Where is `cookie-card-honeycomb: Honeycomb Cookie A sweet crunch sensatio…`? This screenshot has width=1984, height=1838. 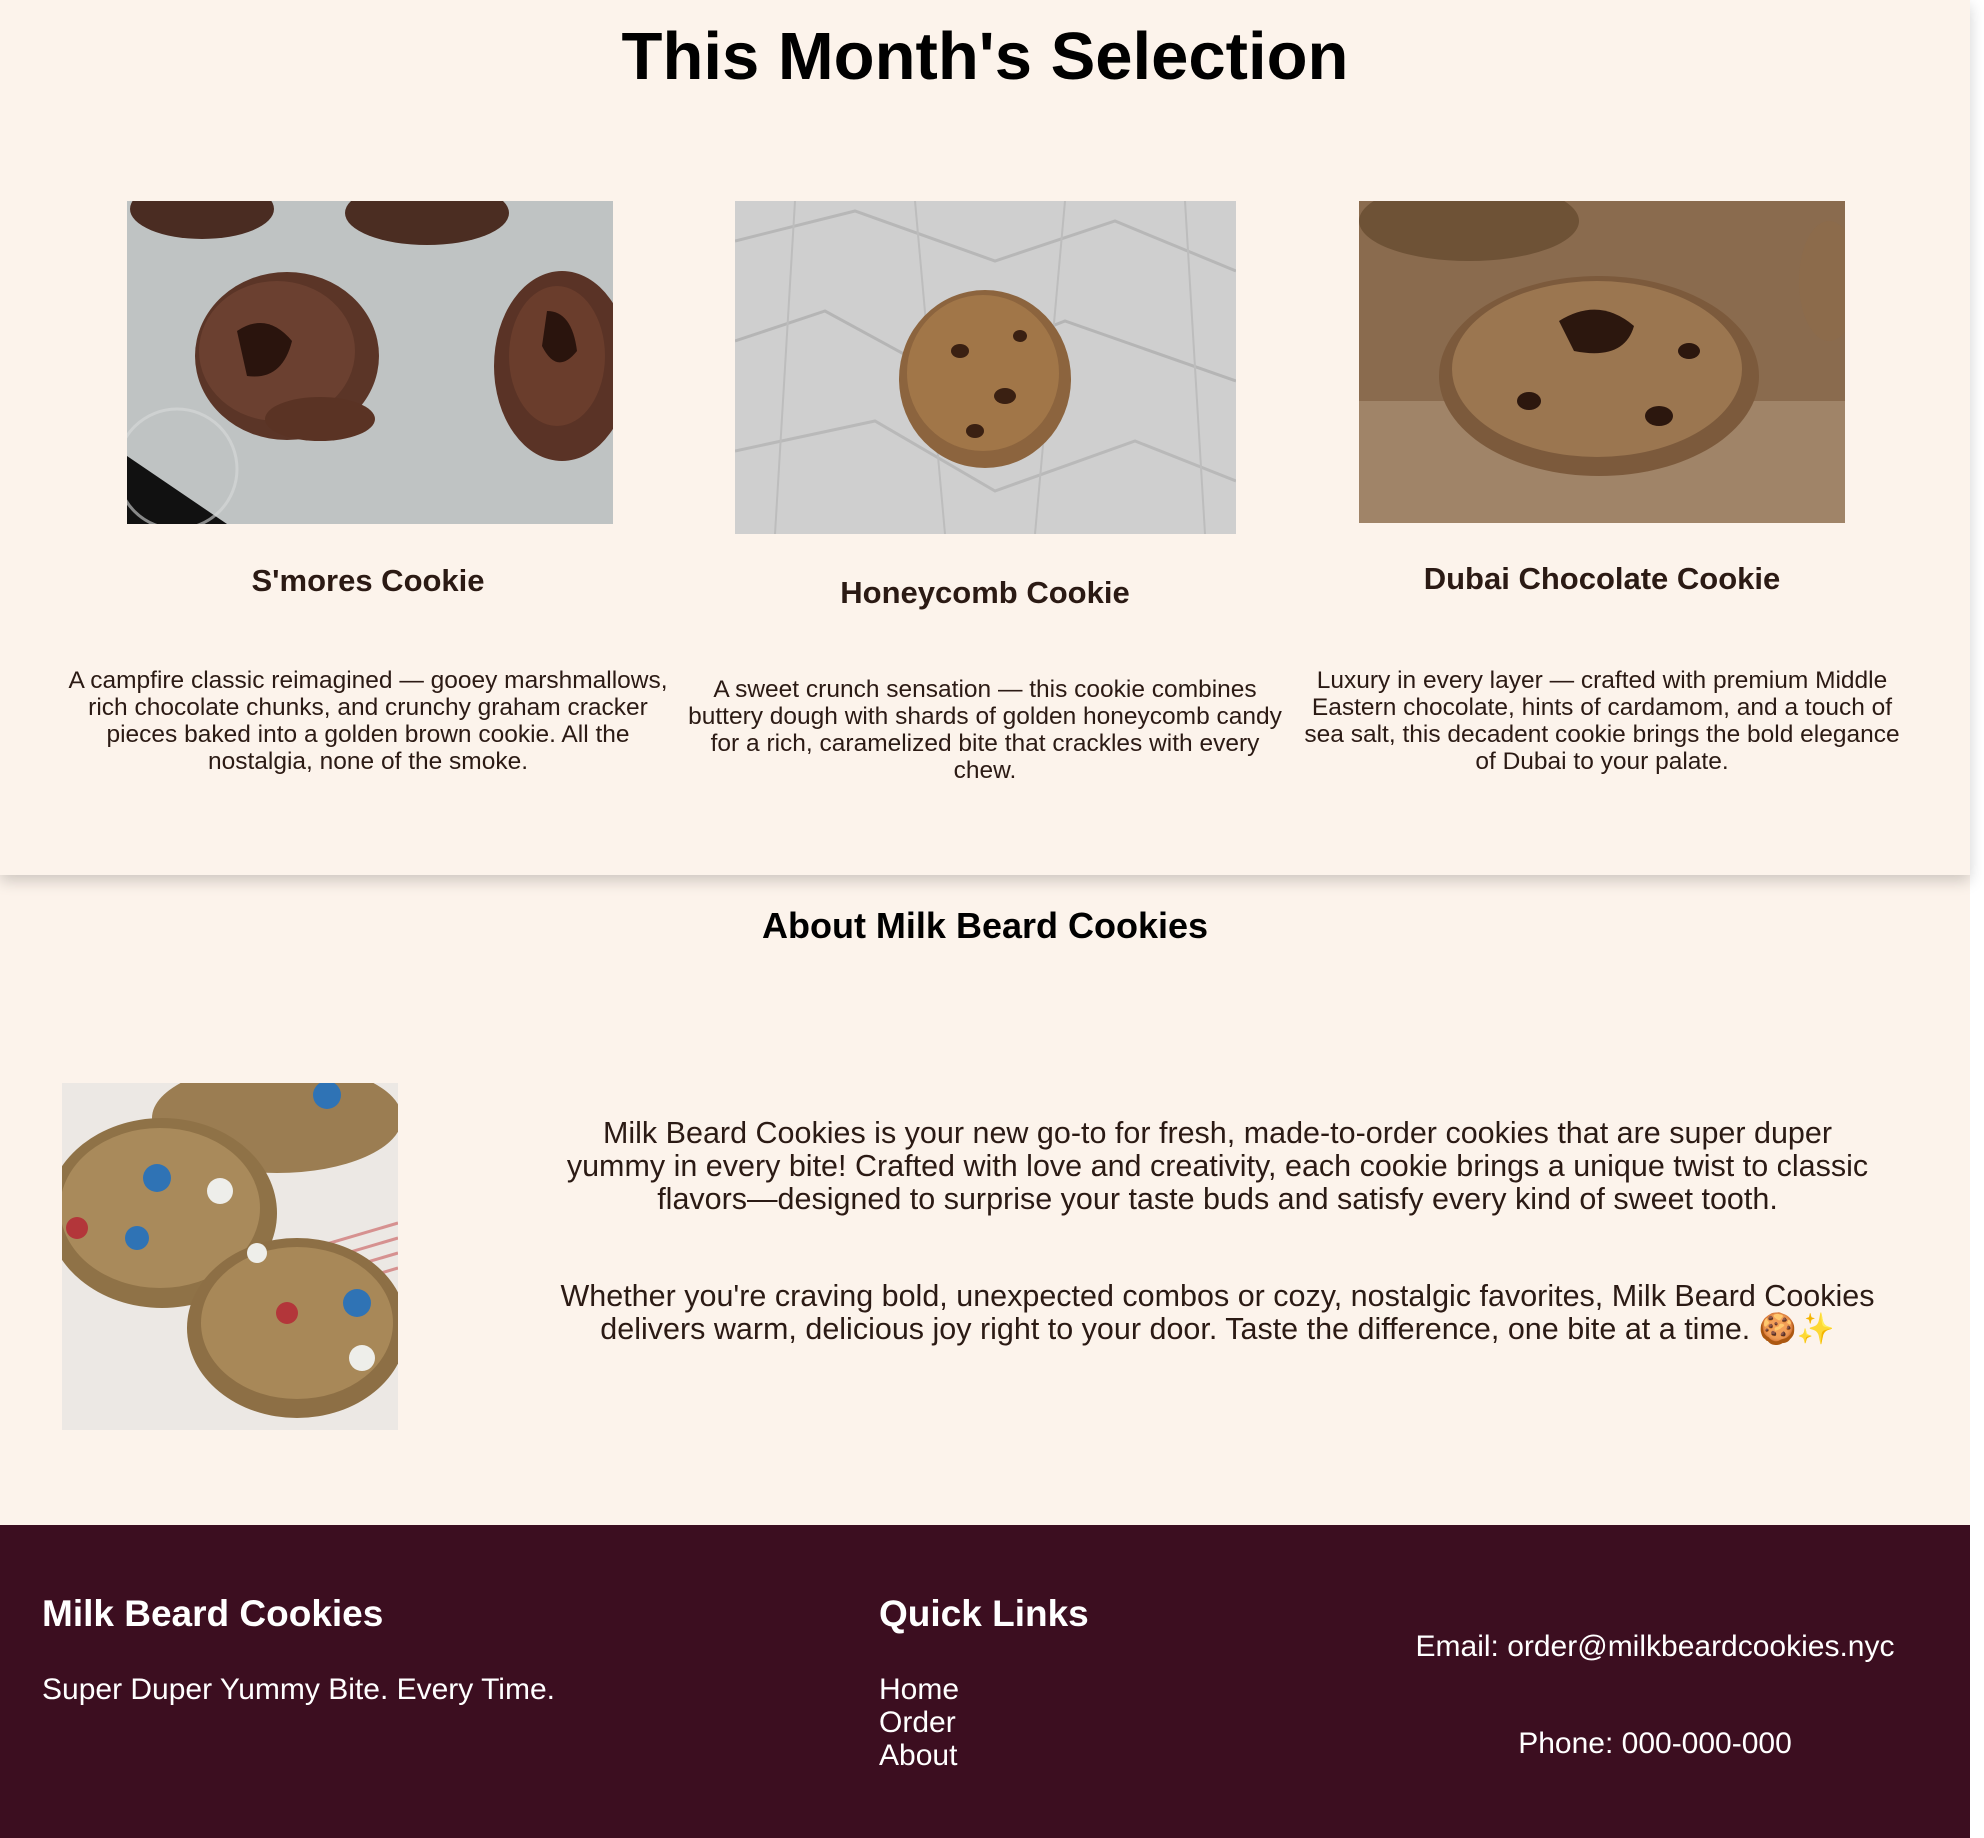
cookie-card-honeycomb: Honeycomb Cookie A sweet crunch sensatio… is located at coordinates (985, 495).